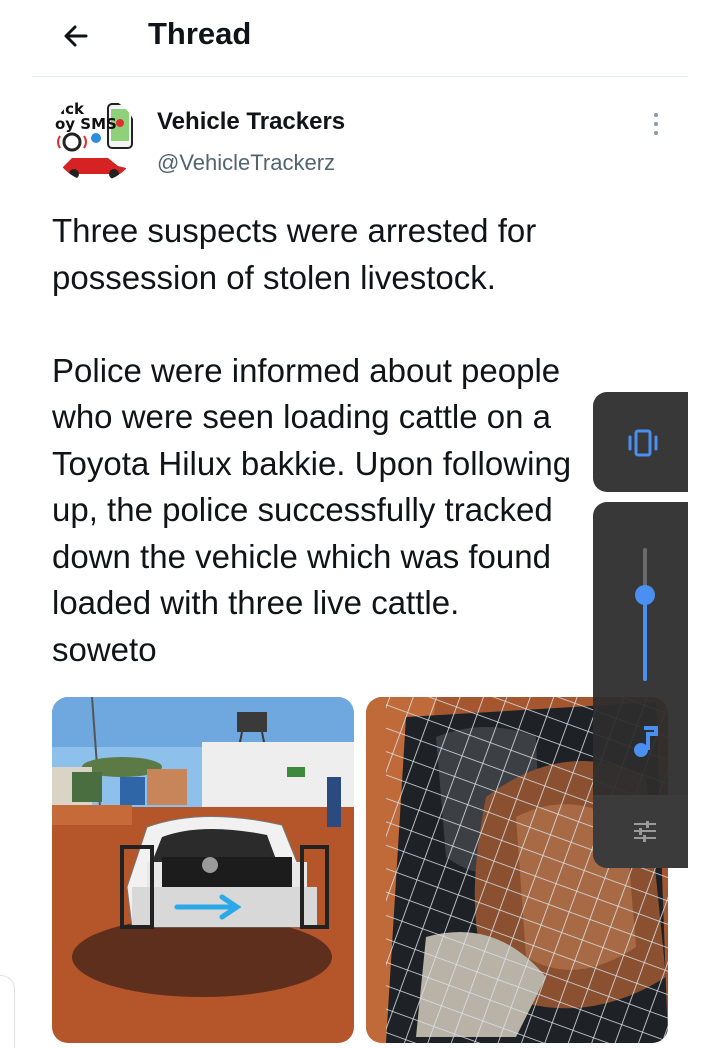 The width and height of the screenshot is (720, 1048). I want to click on tweet-line: possession of stolen livestock., so click(274, 277).